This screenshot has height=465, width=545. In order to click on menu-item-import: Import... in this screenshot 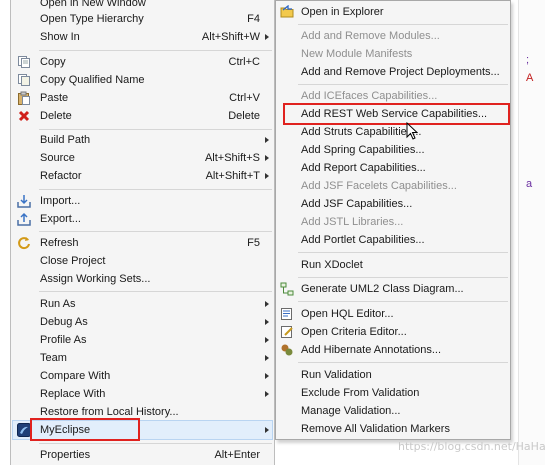, I will do `click(142, 201)`.